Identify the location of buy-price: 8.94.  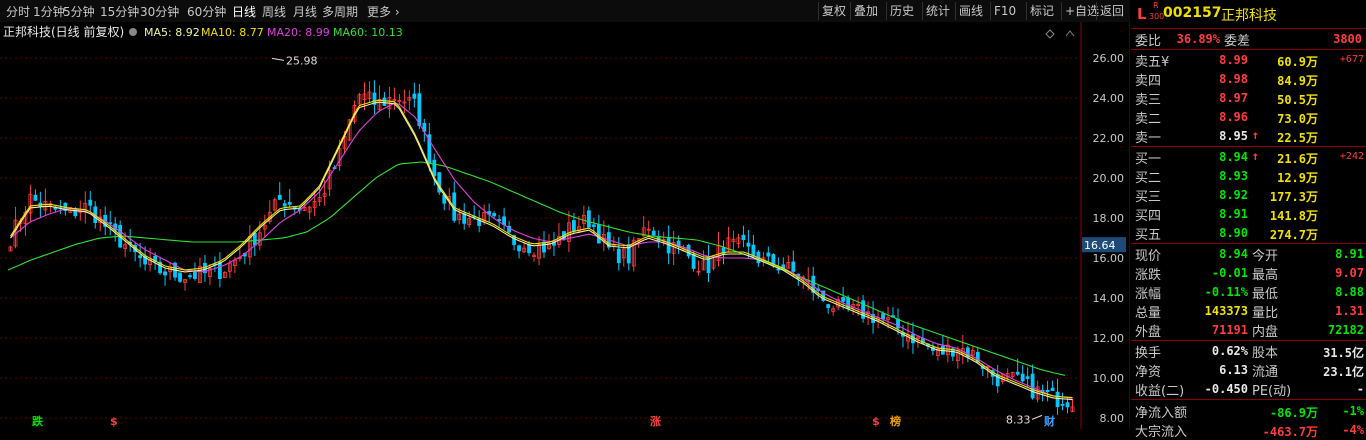
(1233, 157).